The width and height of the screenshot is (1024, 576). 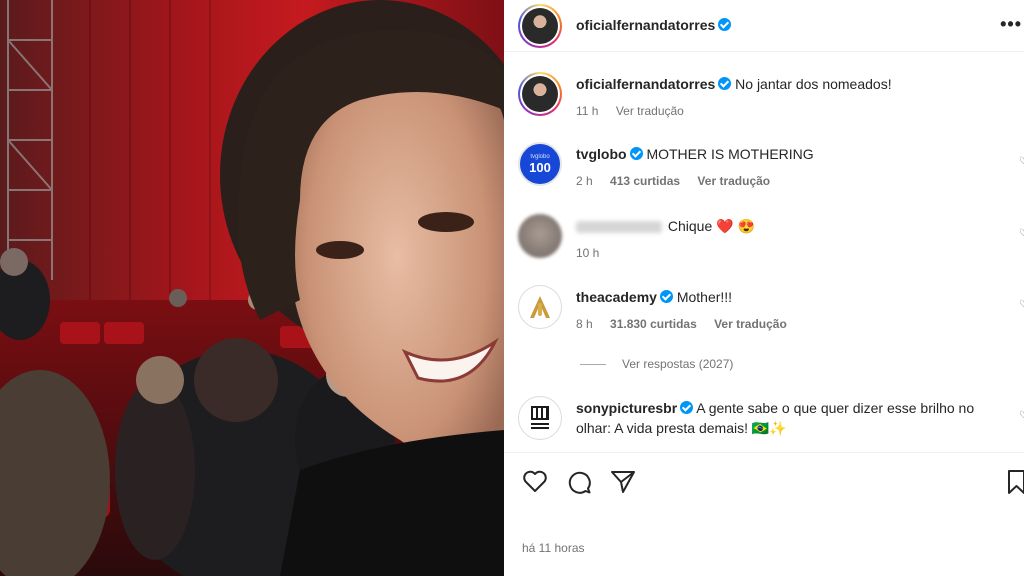 What do you see at coordinates (813, 84) in the screenshot?
I see `caption-text: No jantar dos nomeados!` at bounding box center [813, 84].